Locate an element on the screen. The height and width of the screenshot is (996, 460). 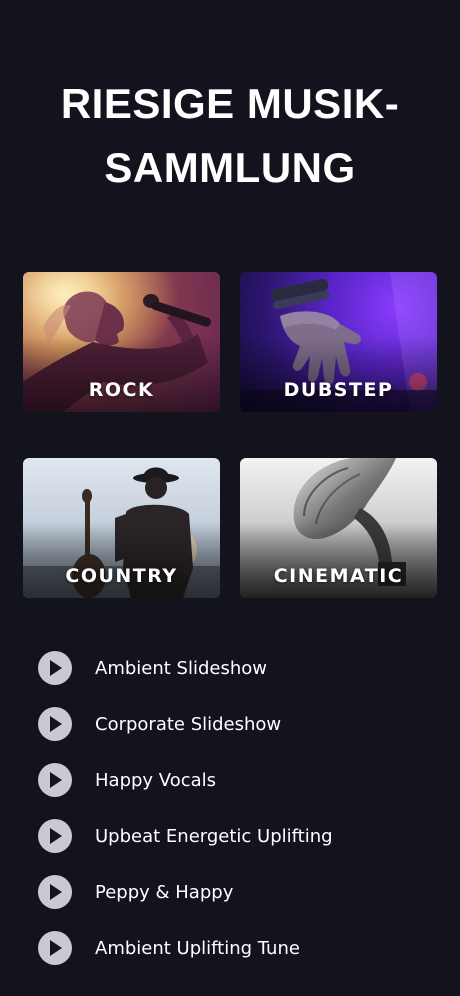
genre-label: DUBSTEP is located at coordinates (338, 390).